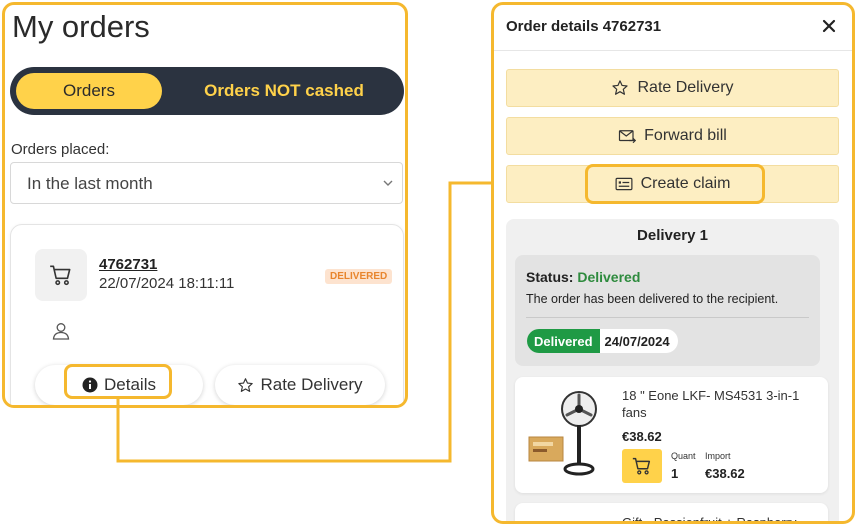  What do you see at coordinates (81, 26) in the screenshot?
I see `page-title: My orders` at bounding box center [81, 26].